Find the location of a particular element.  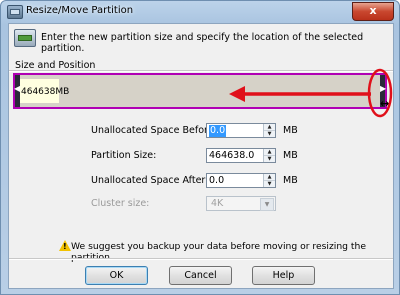

app-icon is located at coordinates (15, 12).